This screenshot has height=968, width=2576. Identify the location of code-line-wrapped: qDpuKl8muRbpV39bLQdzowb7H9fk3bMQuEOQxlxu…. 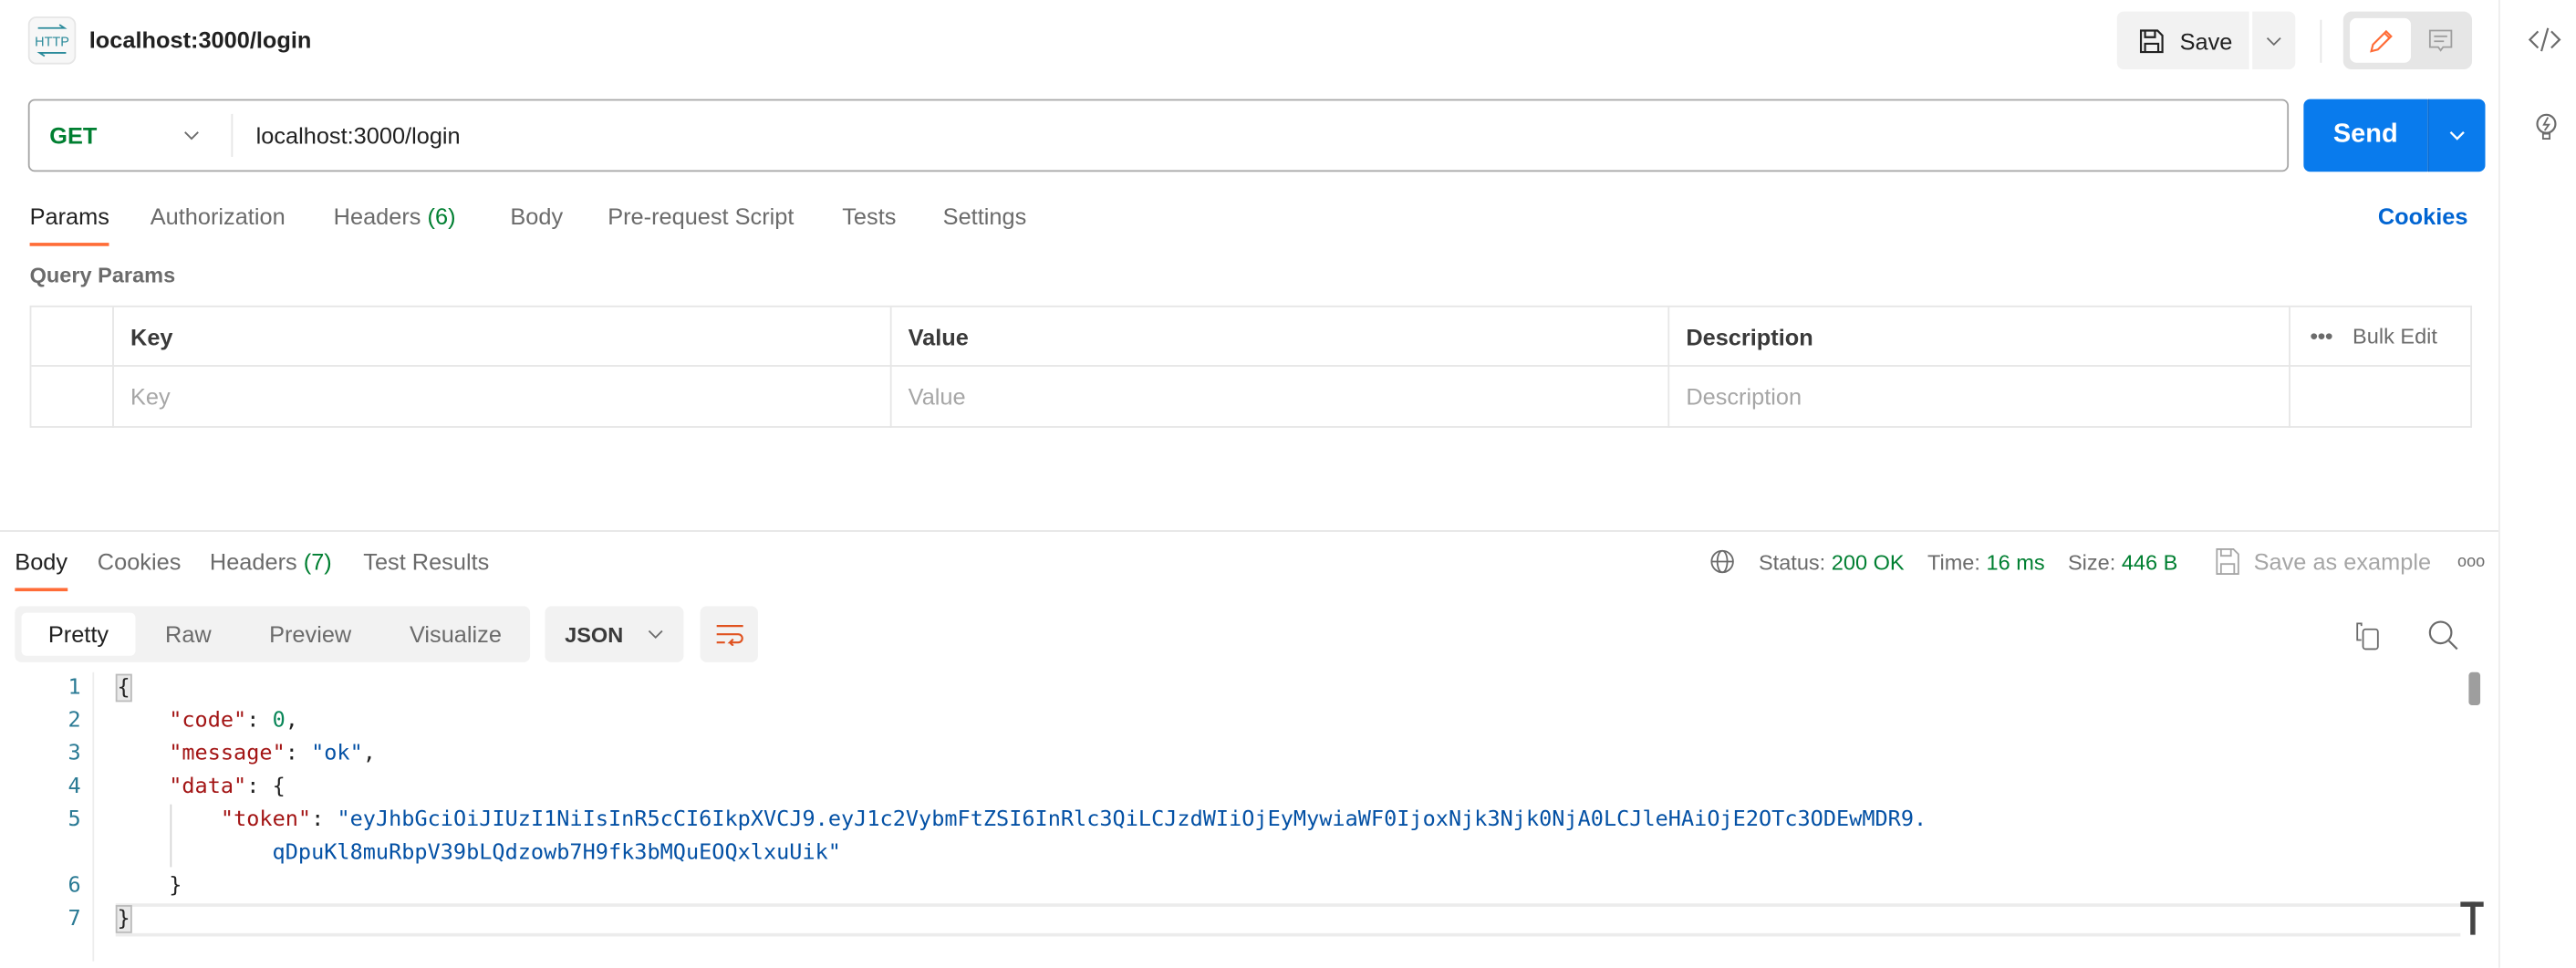
(479, 852).